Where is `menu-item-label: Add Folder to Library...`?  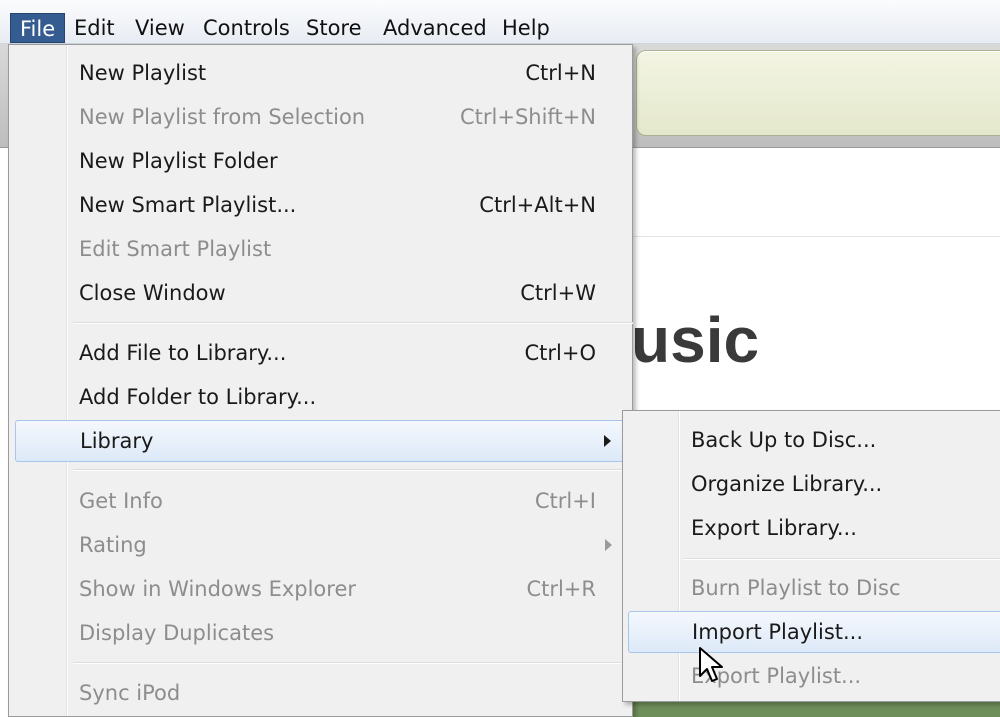
menu-item-label: Add Folder to Library... is located at coordinates (198, 397).